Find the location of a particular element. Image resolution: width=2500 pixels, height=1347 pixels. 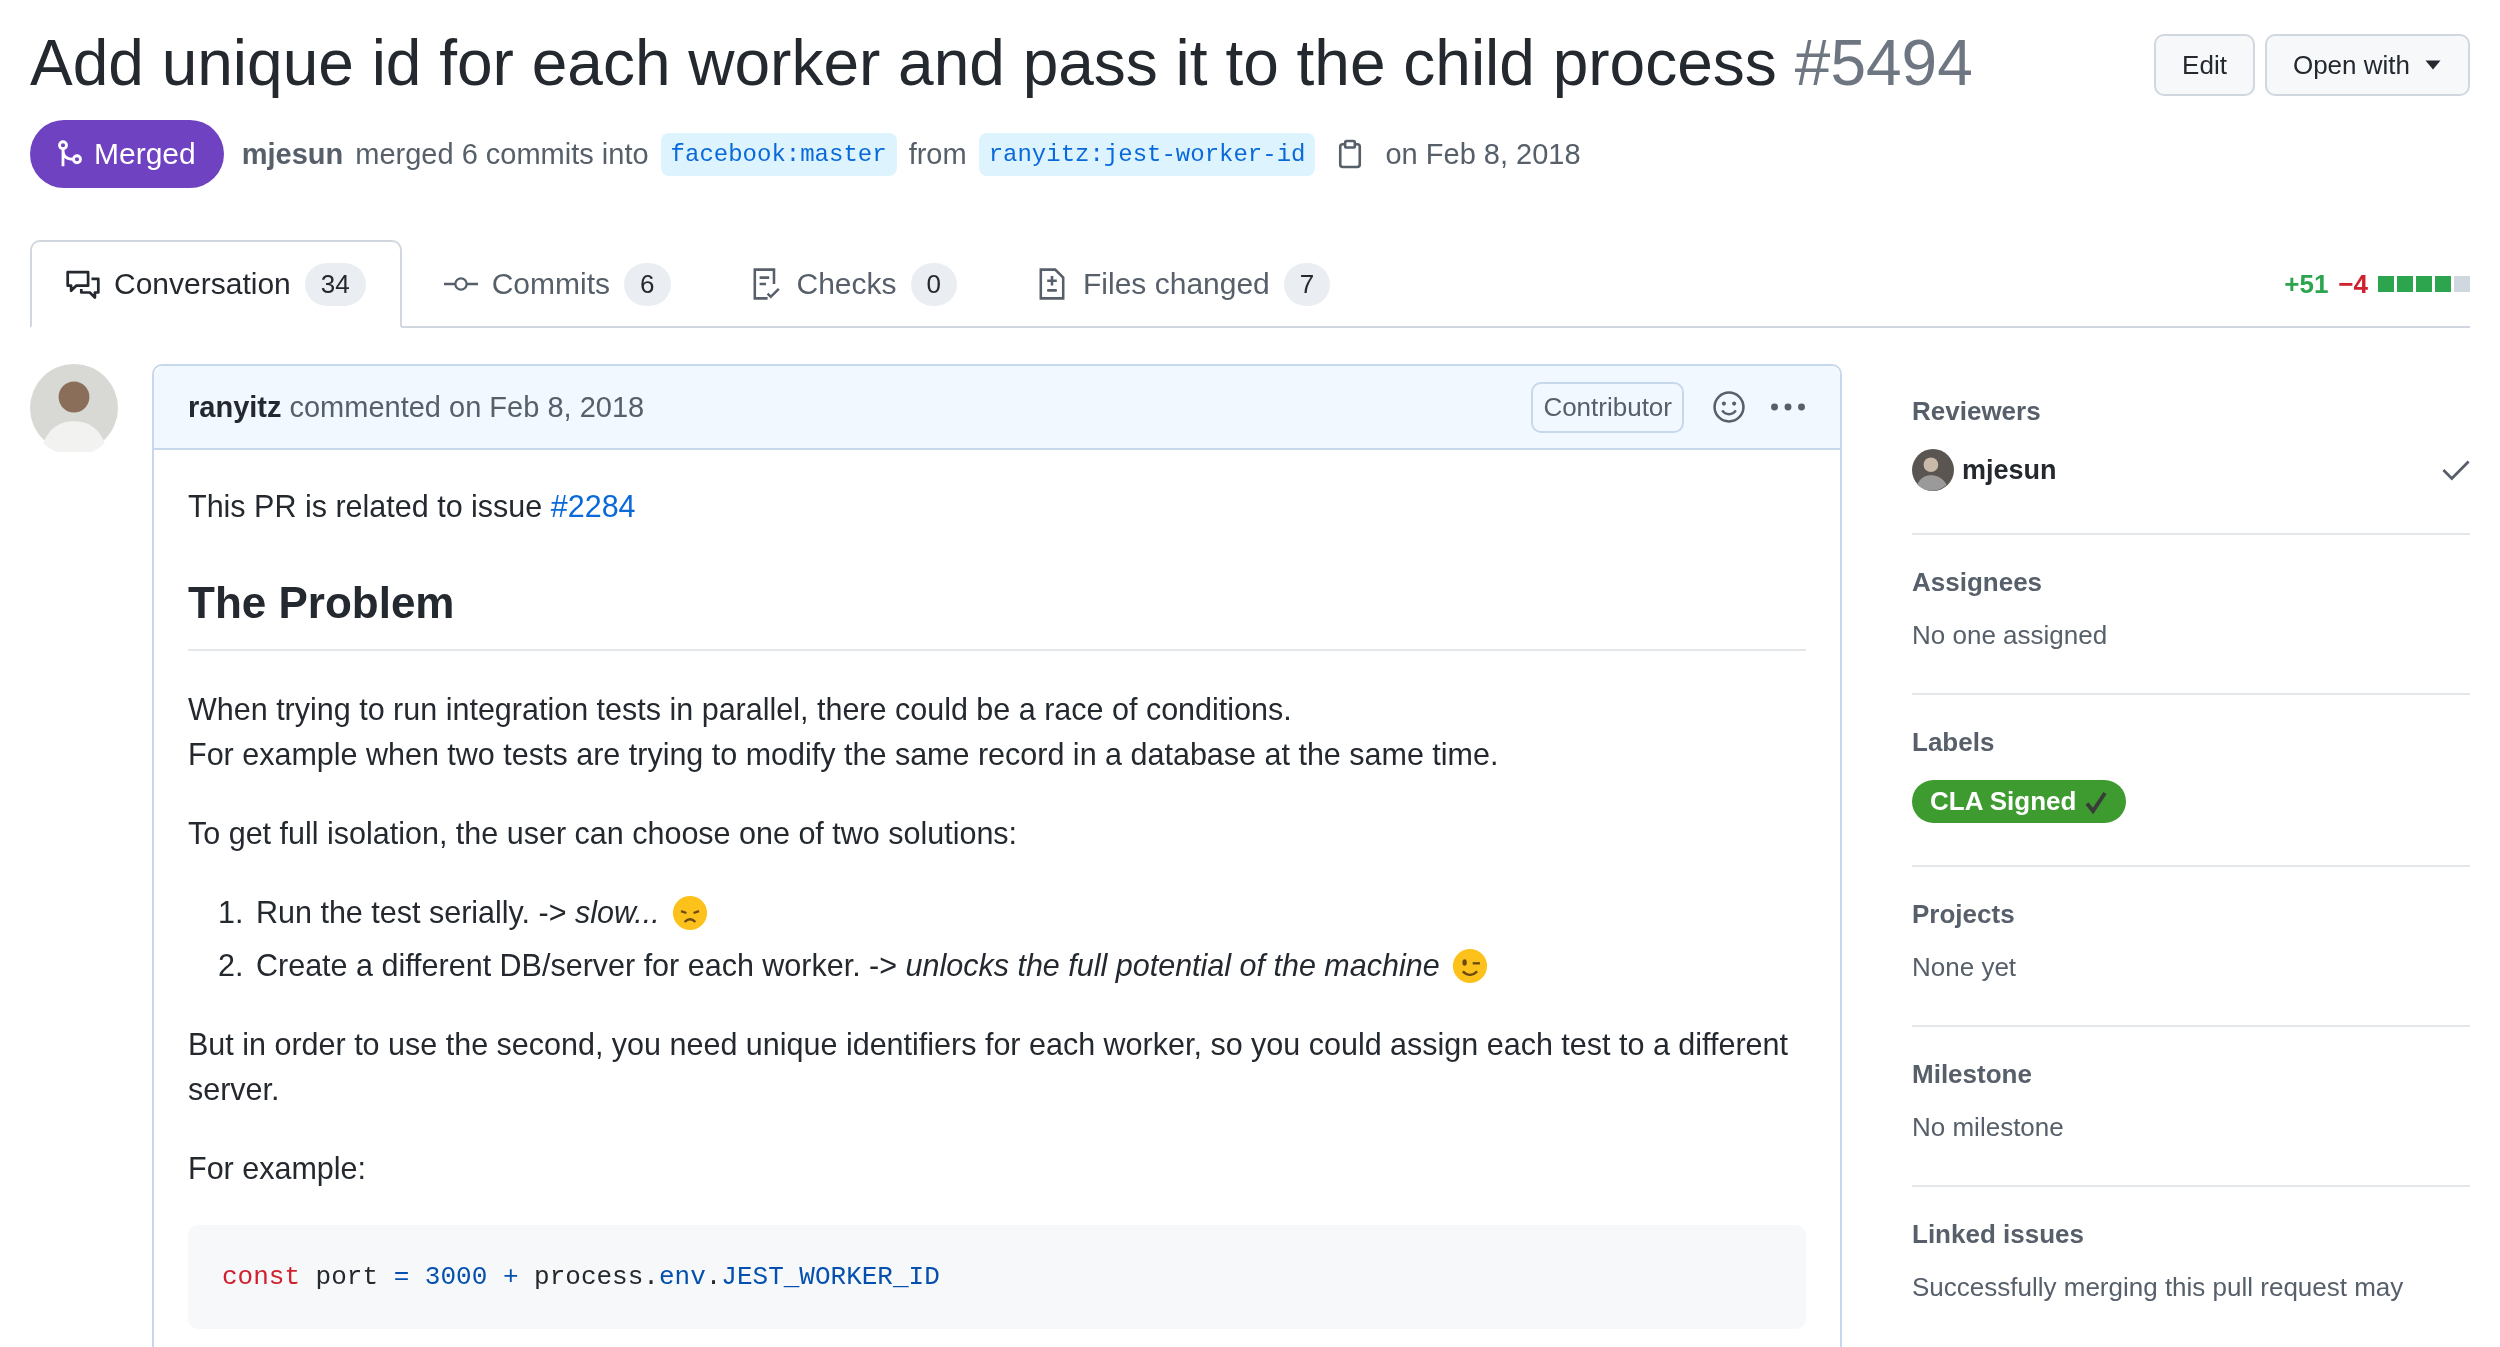

sidebar-heading: Reviewers is located at coordinates (2191, 411).